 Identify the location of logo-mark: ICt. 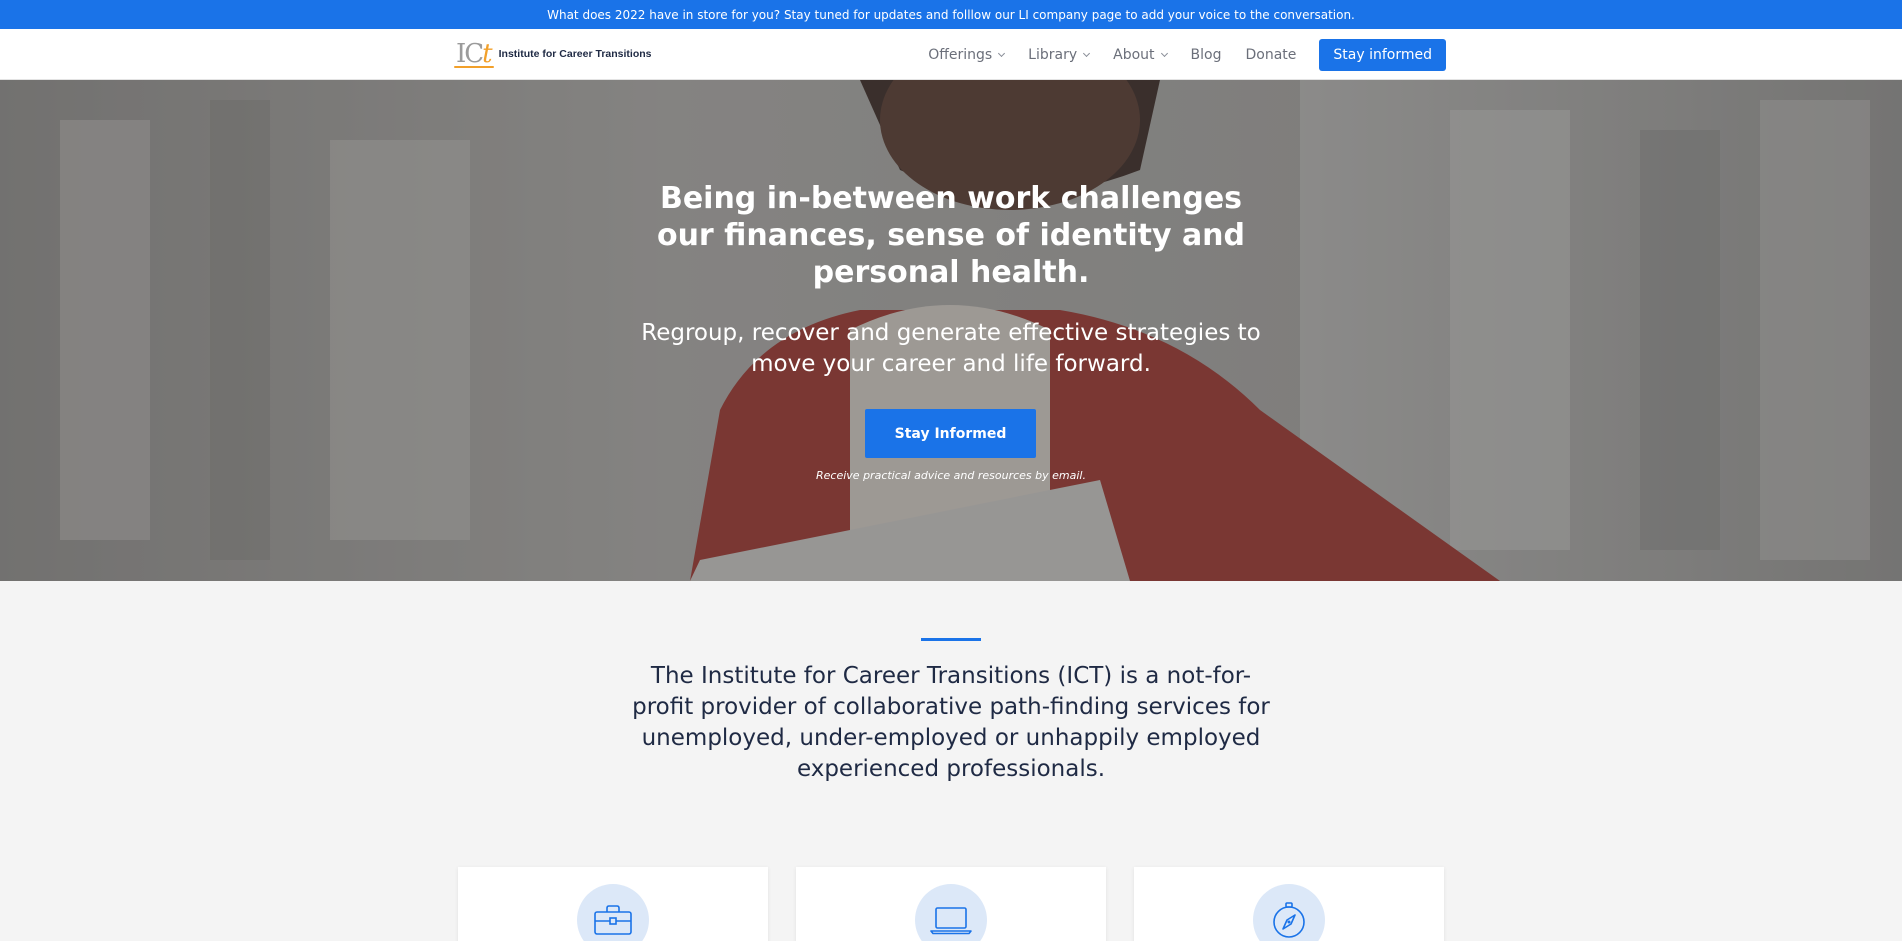
(474, 54).